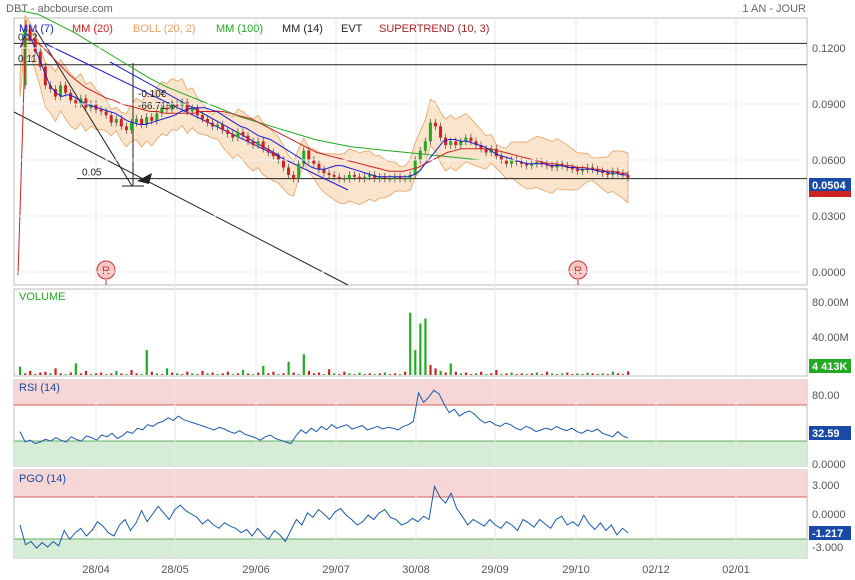  What do you see at coordinates (410, 392) in the screenshot?
I see `rsi-overbought-band` at bounding box center [410, 392].